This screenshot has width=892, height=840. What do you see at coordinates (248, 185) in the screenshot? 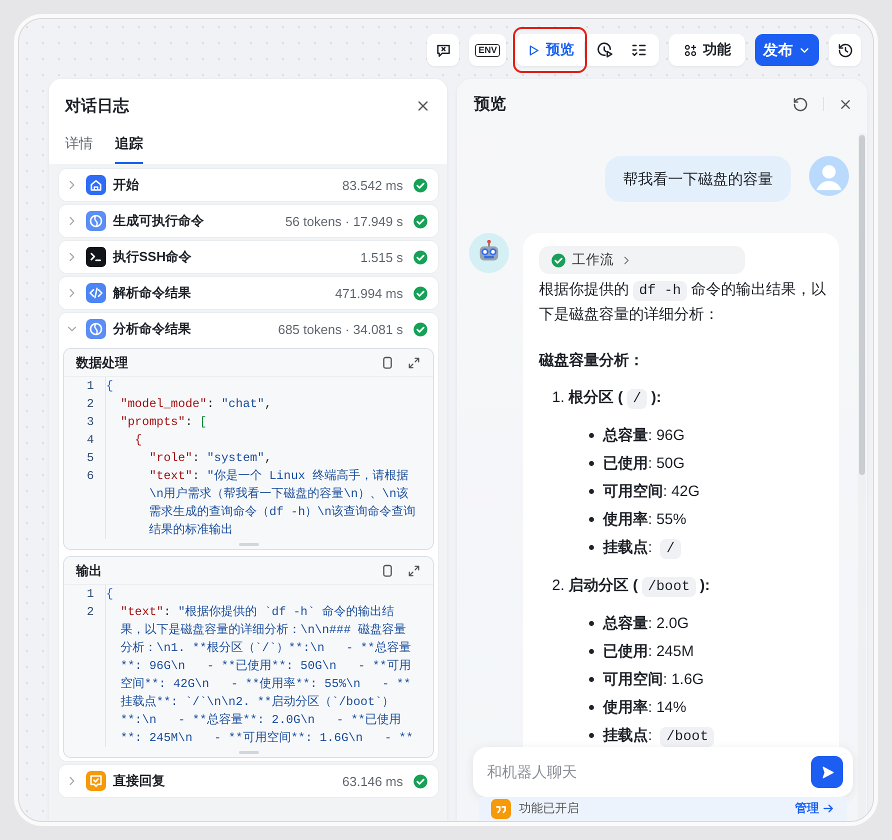
I see `step-card: 开始 83.542 ms` at bounding box center [248, 185].